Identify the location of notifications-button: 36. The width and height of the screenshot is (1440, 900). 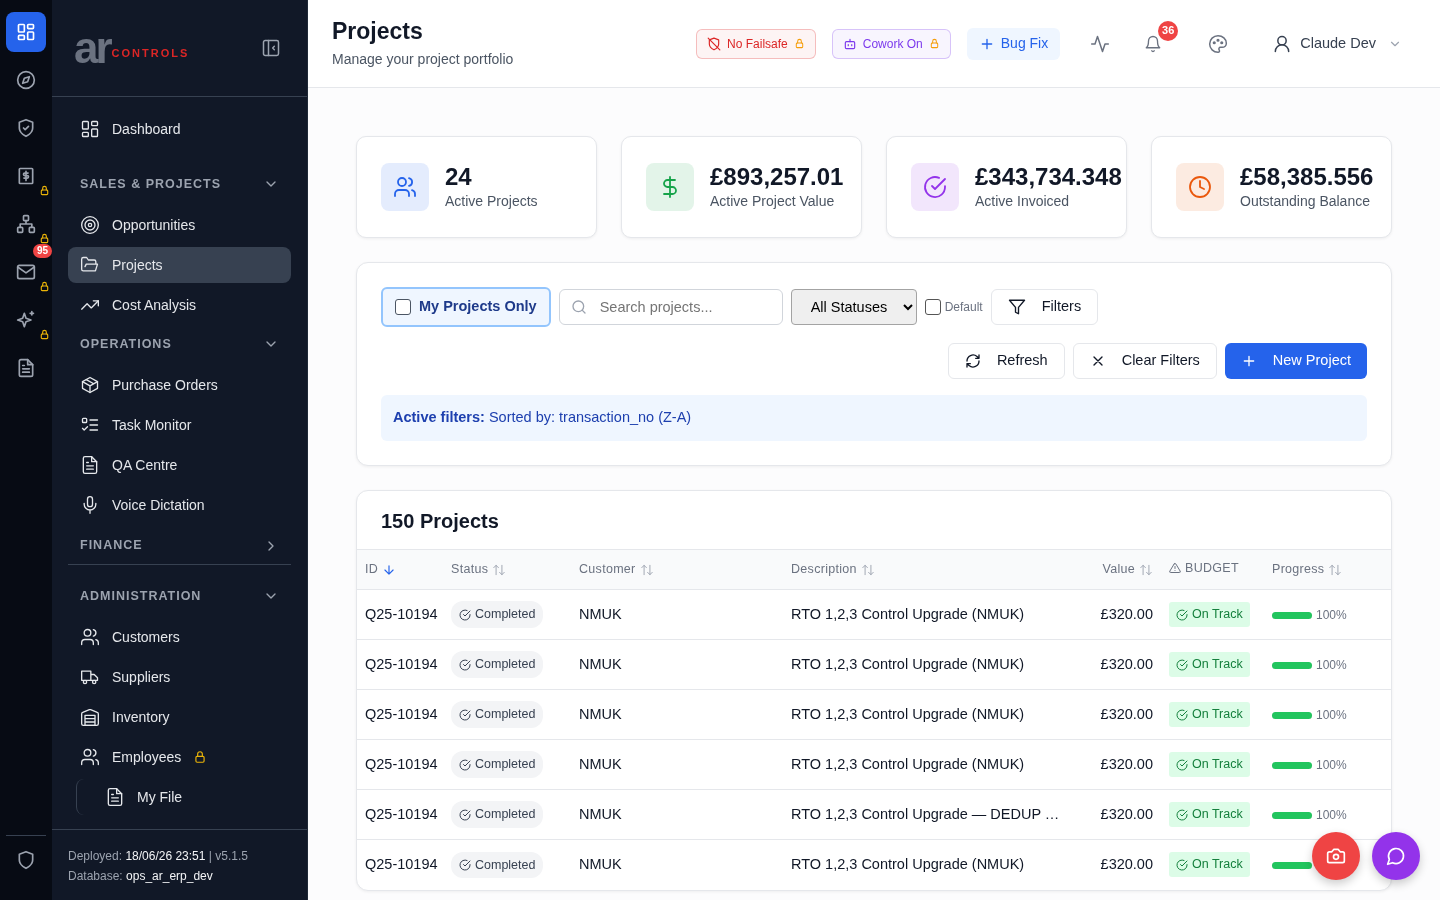
(1159, 38).